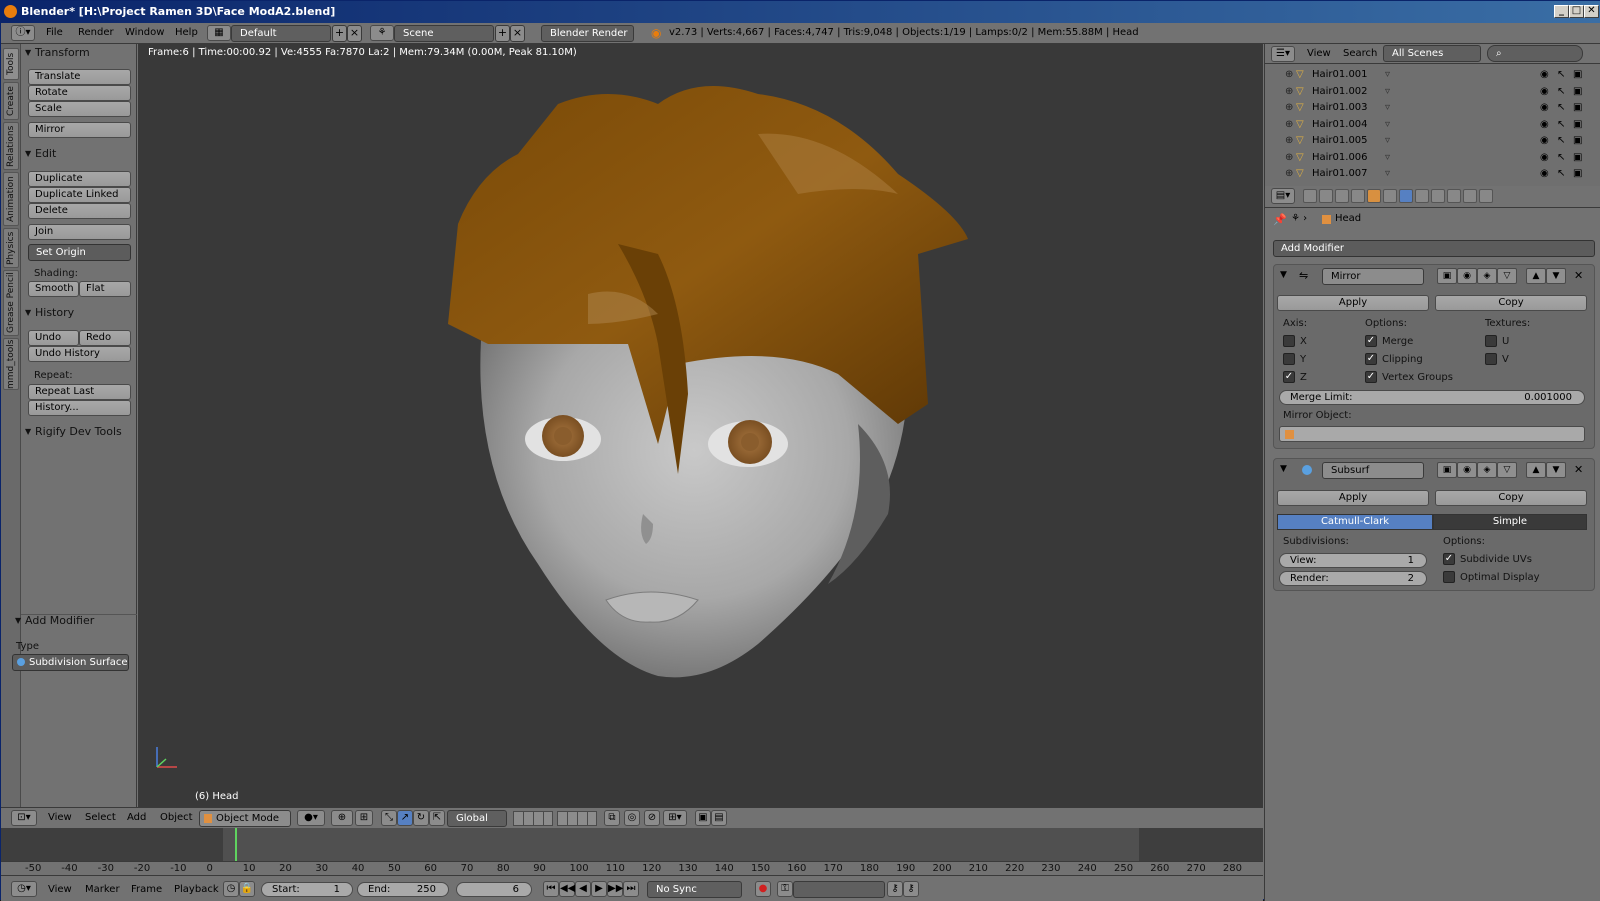 Image resolution: width=1600 pixels, height=901 pixels. What do you see at coordinates (1491, 359) in the screenshot?
I see `texture-v-checkbox` at bounding box center [1491, 359].